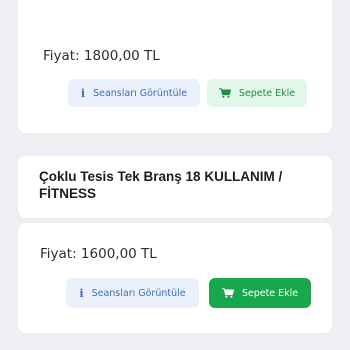  What do you see at coordinates (101, 56) in the screenshot?
I see `price-label: Fiyat: 1800,00 TL` at bounding box center [101, 56].